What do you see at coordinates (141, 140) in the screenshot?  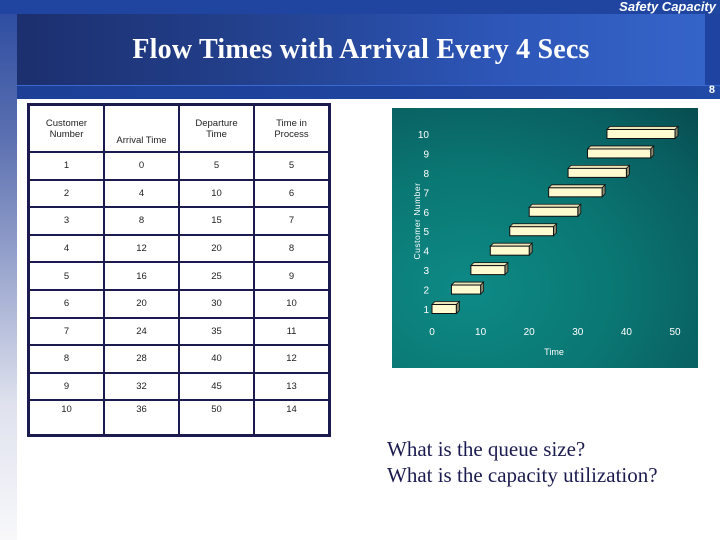 I see `header-line: Arrival Time` at bounding box center [141, 140].